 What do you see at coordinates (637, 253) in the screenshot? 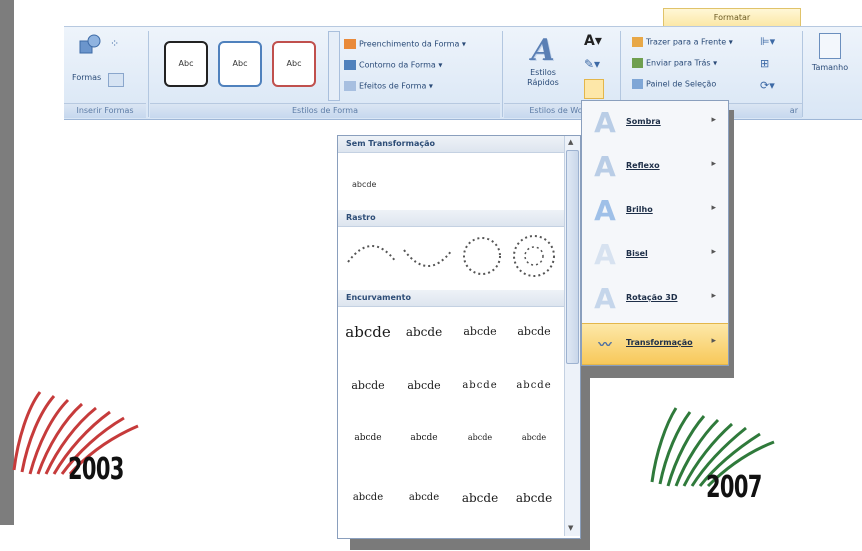
I see `menu-item-label: Bisel` at bounding box center [637, 253].